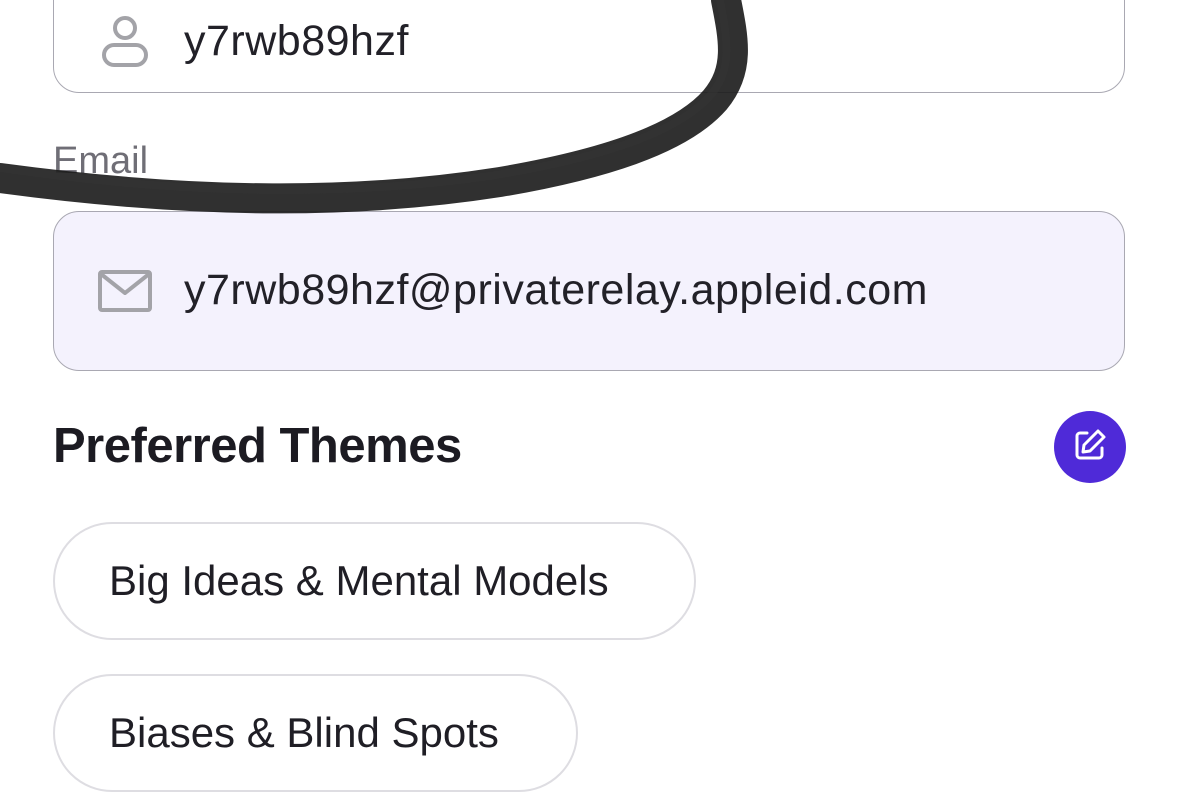 The image size is (1179, 800). What do you see at coordinates (296, 41) in the screenshot?
I see `username-value: y7rwb89hzf` at bounding box center [296, 41].